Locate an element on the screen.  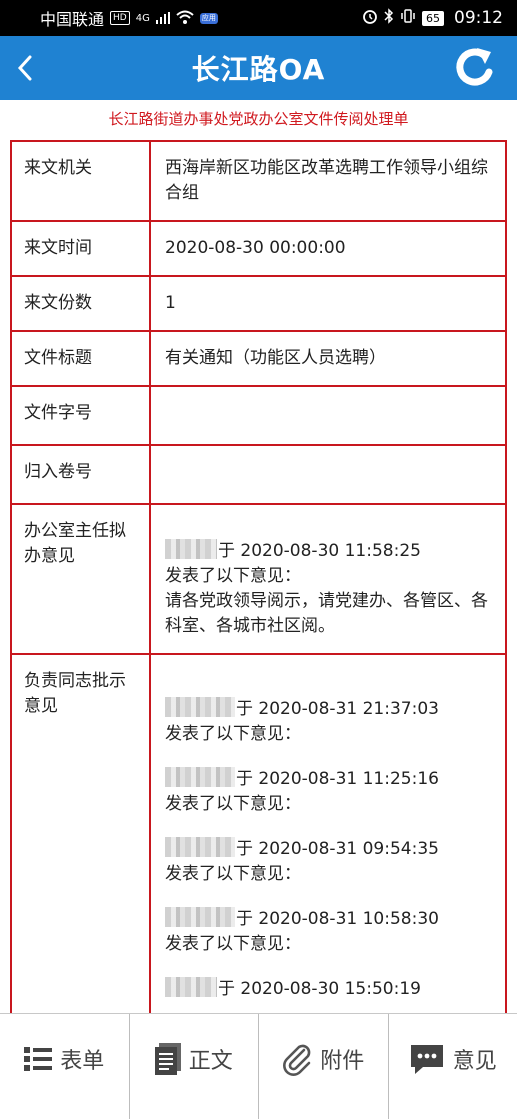
attachment-tab-button: 附件 is located at coordinates (323, 1066).